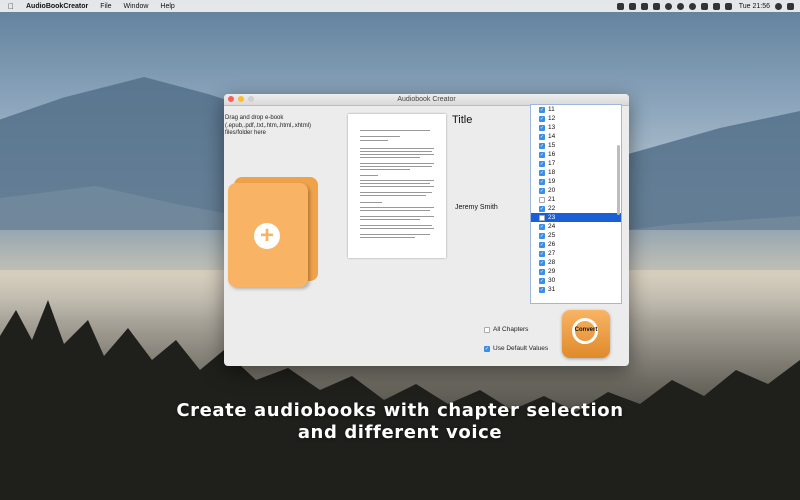 This screenshot has width=800, height=500. I want to click on chapter-row: ✓ 22, so click(576, 208).